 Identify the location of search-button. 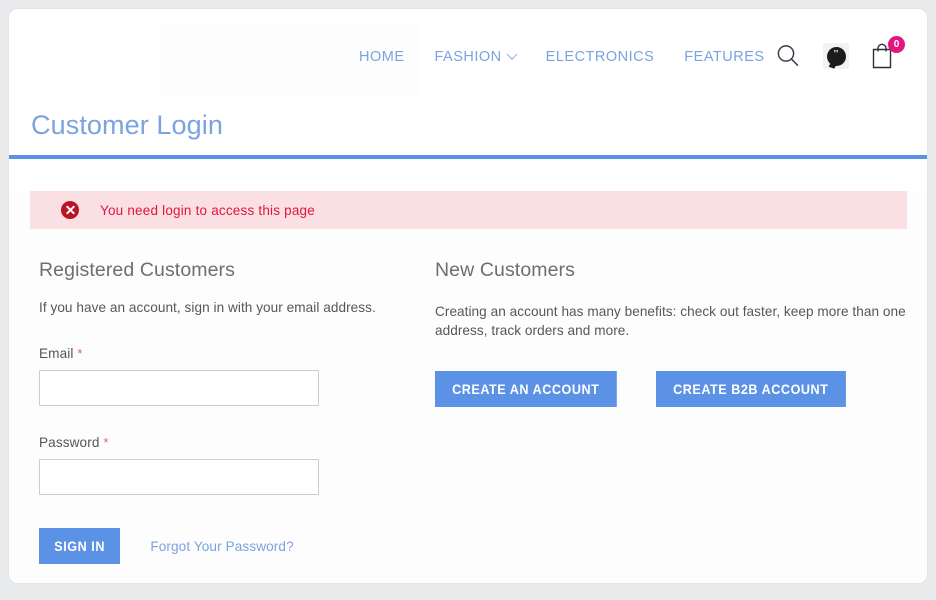
(788, 56).